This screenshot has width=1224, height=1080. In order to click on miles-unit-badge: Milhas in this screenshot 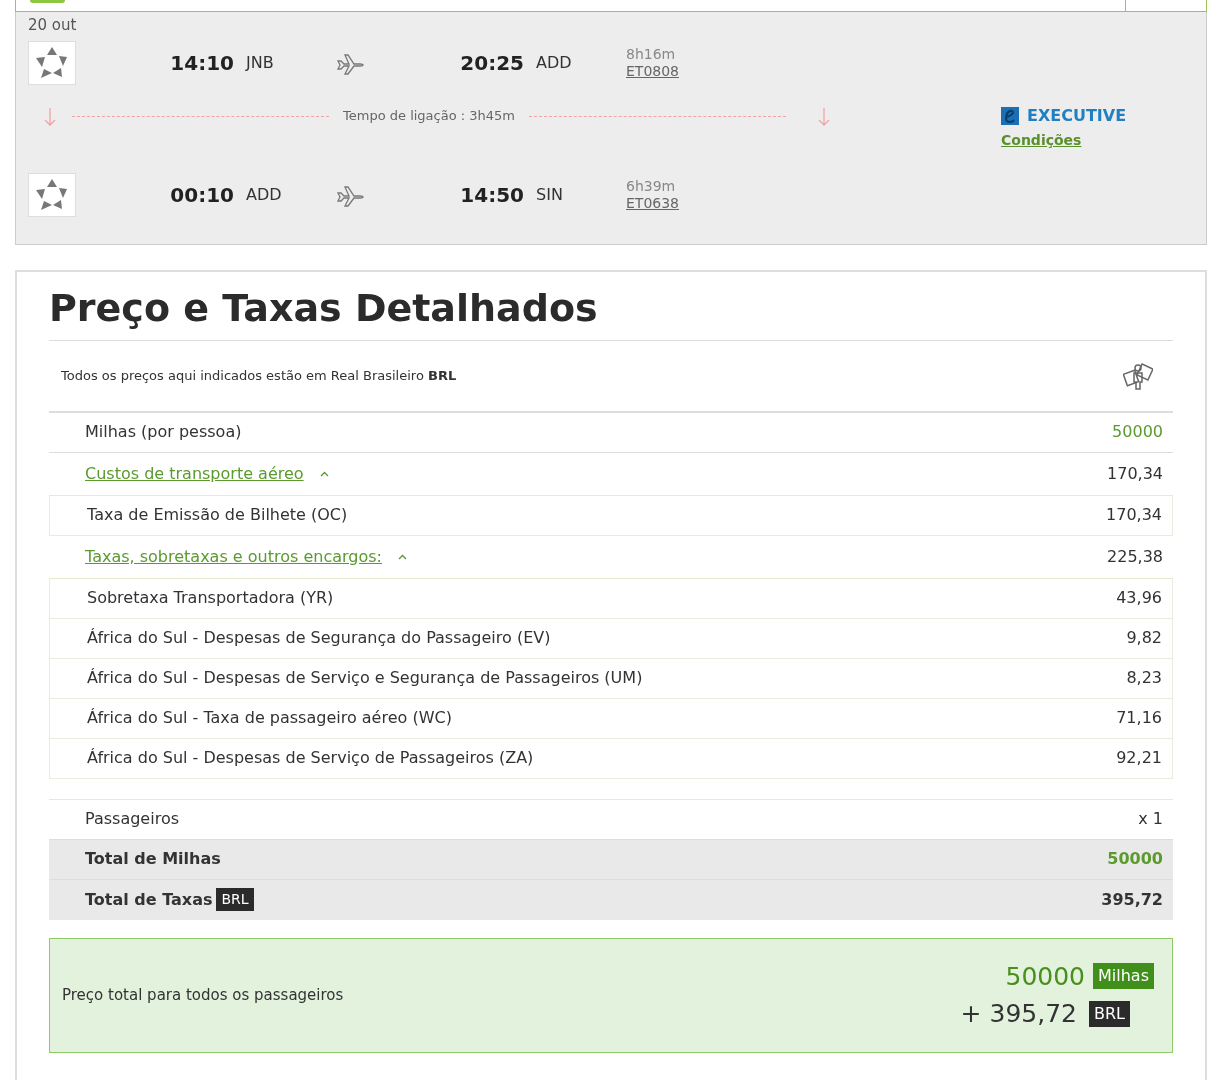, I will do `click(1123, 976)`.